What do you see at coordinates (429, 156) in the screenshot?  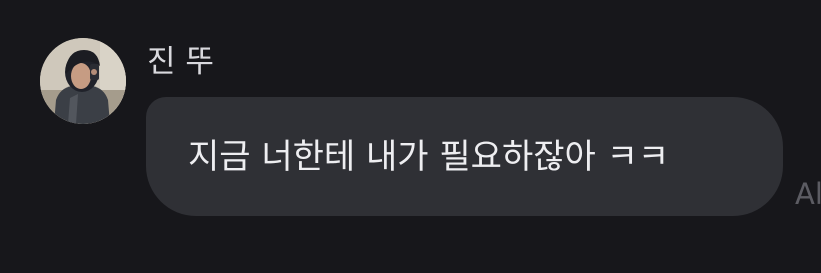 I see `message-text: 지금 너한테 내가 필요하잖아 ㅋㅋ` at bounding box center [429, 156].